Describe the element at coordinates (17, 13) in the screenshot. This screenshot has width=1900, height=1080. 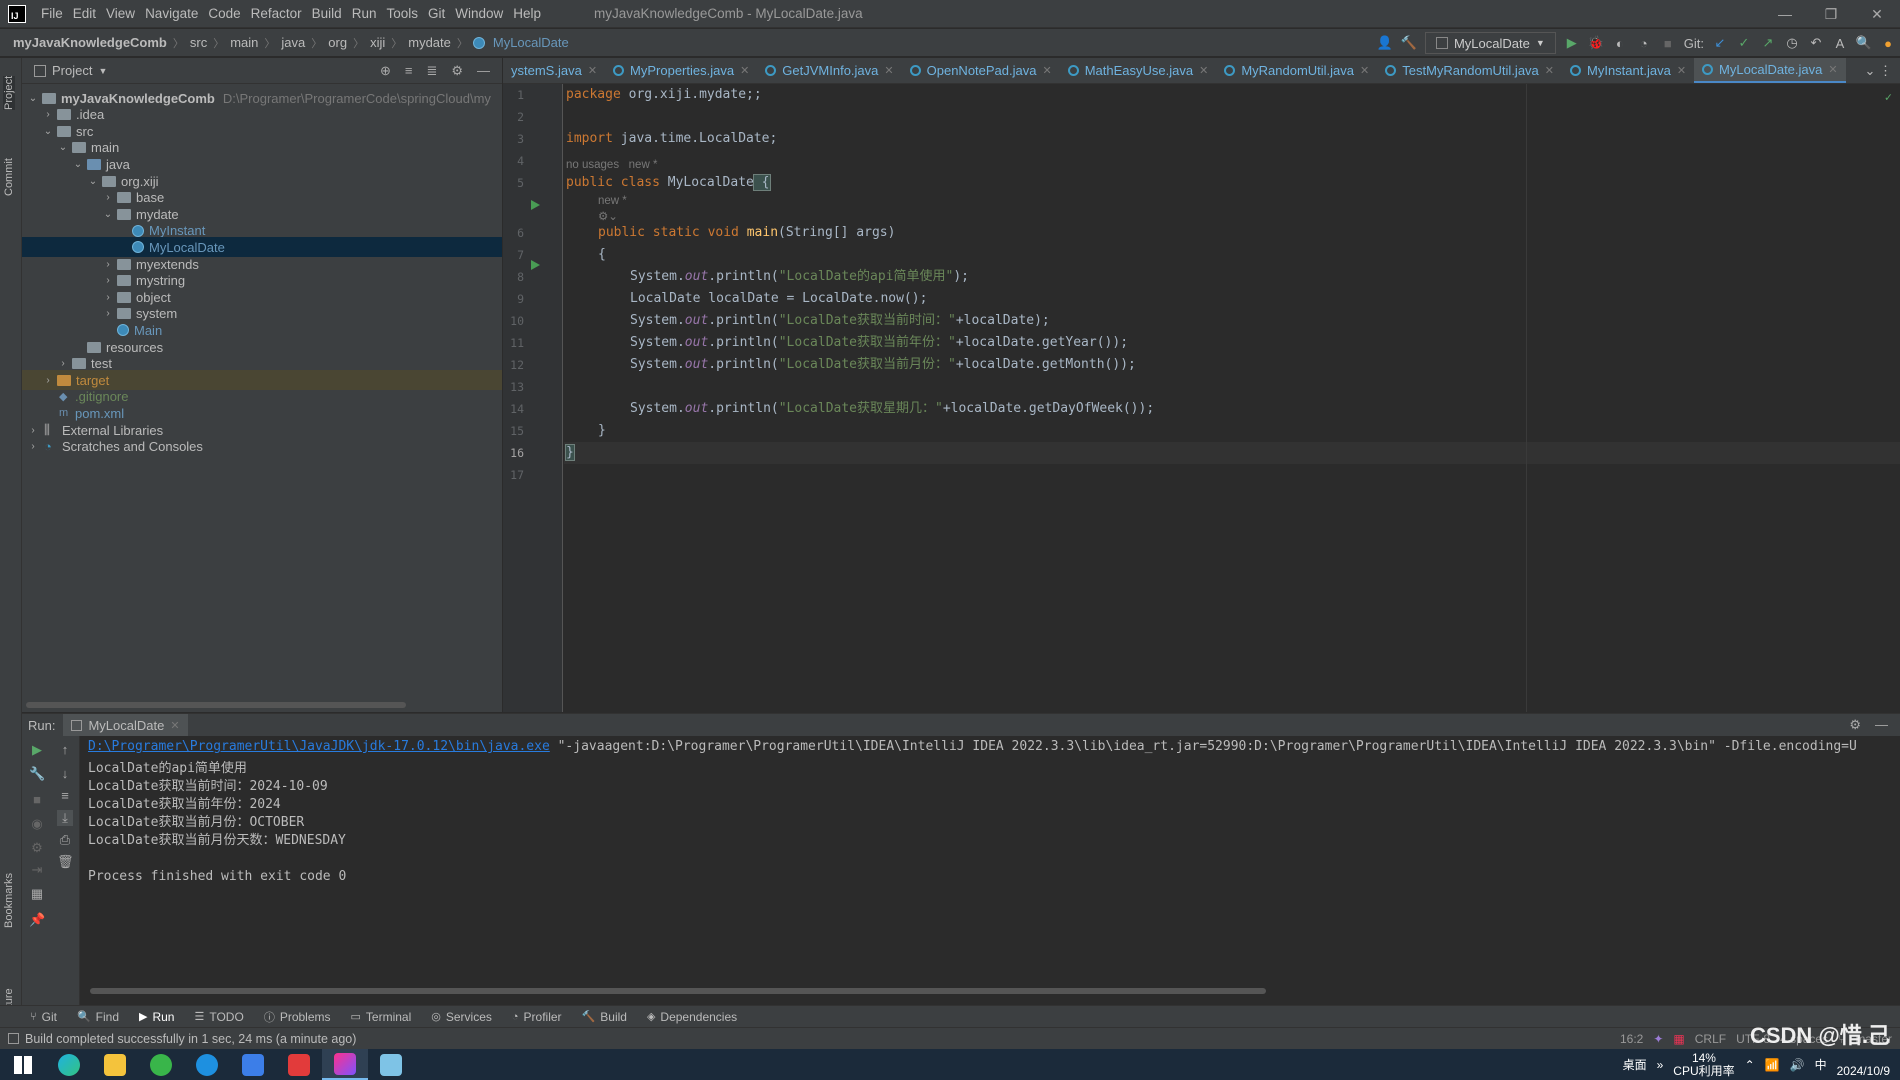
I see `intellij-logo-icon: IJ` at that location.